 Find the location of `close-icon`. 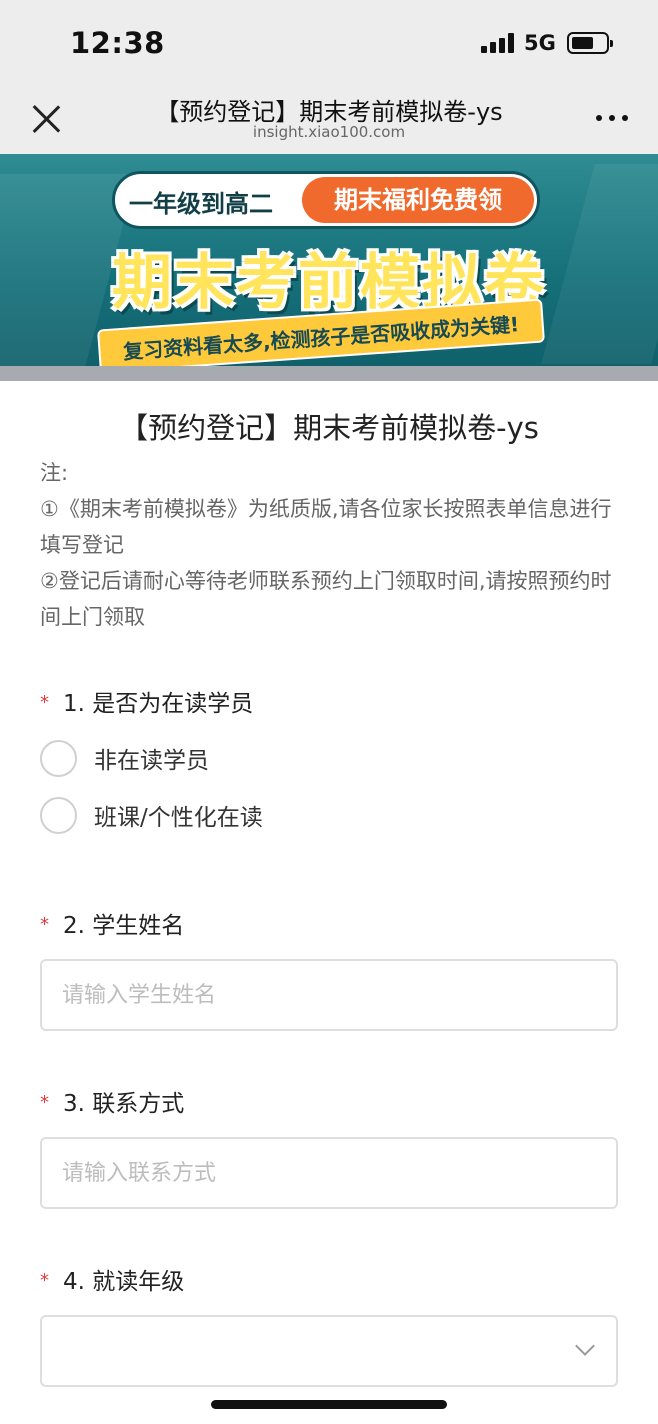

close-icon is located at coordinates (46, 119).